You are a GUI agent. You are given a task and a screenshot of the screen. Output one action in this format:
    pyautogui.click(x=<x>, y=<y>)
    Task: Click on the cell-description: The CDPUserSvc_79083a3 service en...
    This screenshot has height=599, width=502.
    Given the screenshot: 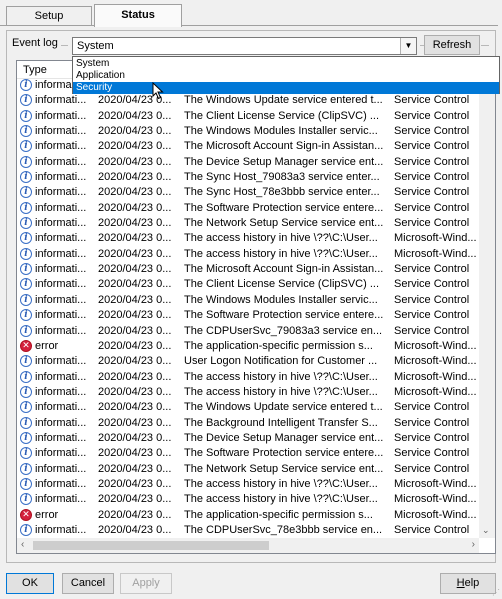 What is the action you would take?
    pyautogui.click(x=283, y=330)
    